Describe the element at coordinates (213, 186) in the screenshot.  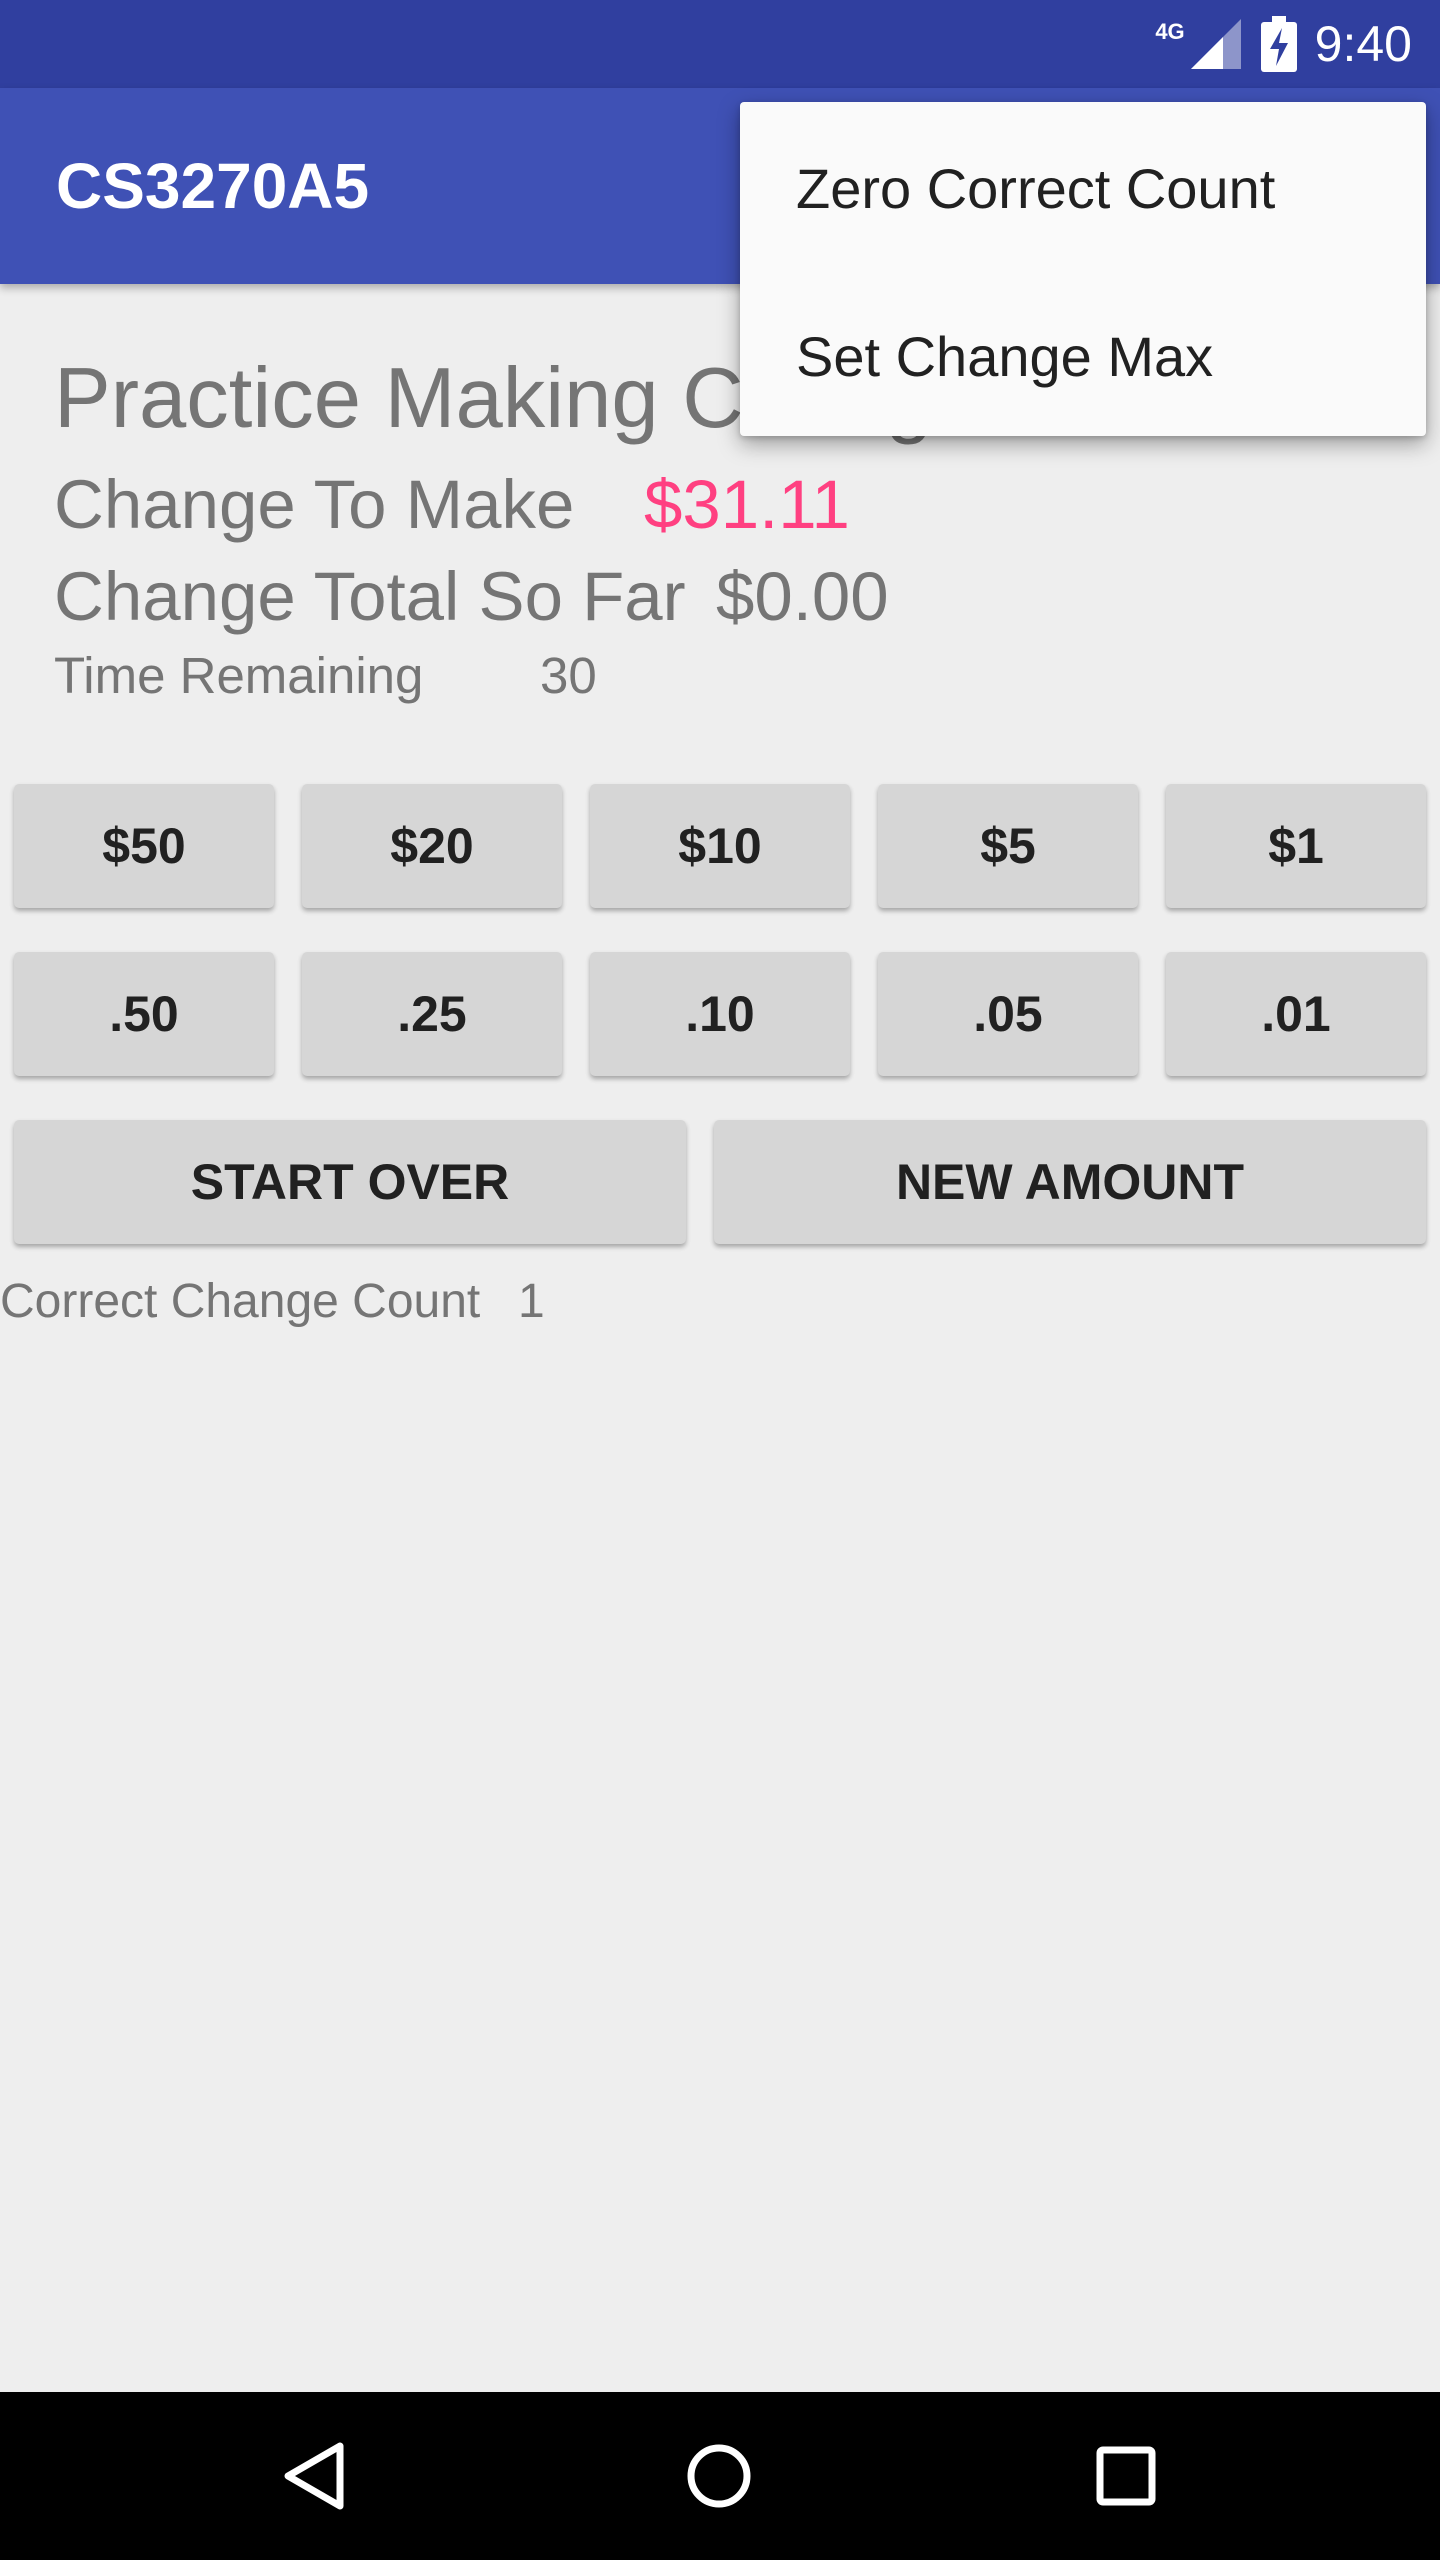
I see `app-title: CS3270A5` at that location.